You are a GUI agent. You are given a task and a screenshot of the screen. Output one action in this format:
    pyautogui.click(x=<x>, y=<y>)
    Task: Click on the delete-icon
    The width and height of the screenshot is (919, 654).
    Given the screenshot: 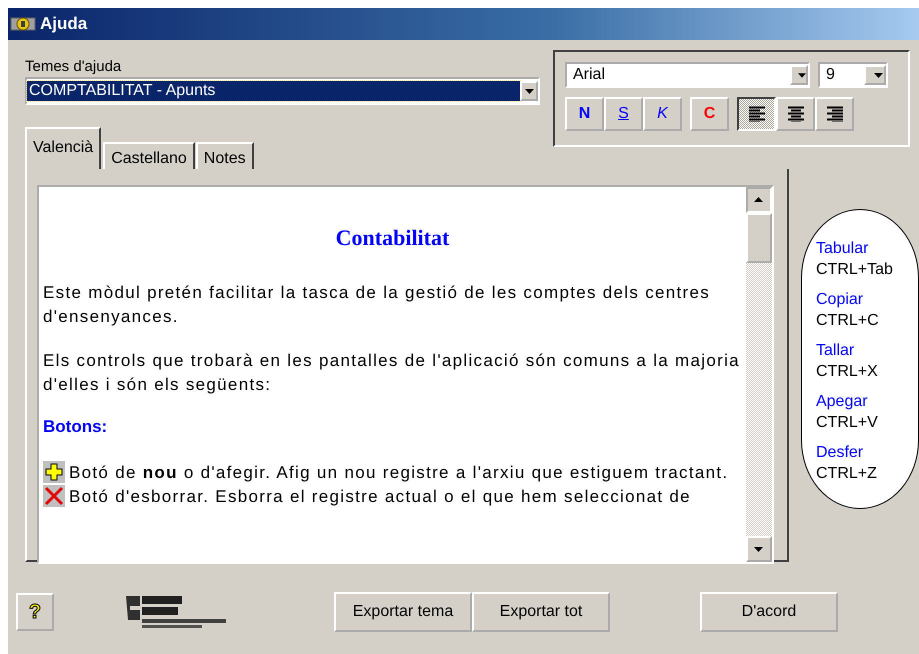 What is the action you would take?
    pyautogui.click(x=54, y=496)
    